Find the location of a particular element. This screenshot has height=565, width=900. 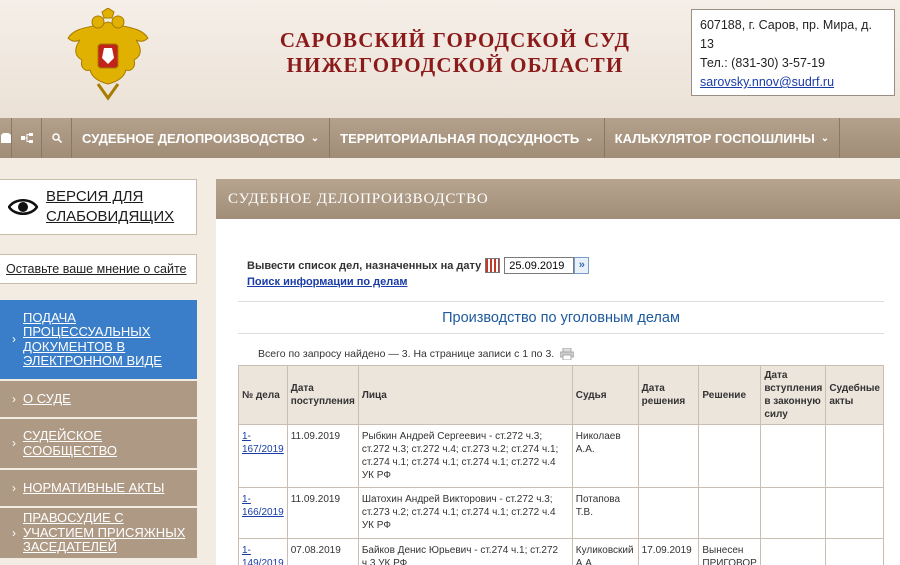

date-received-cell: 07.08.2019 is located at coordinates (322, 551).